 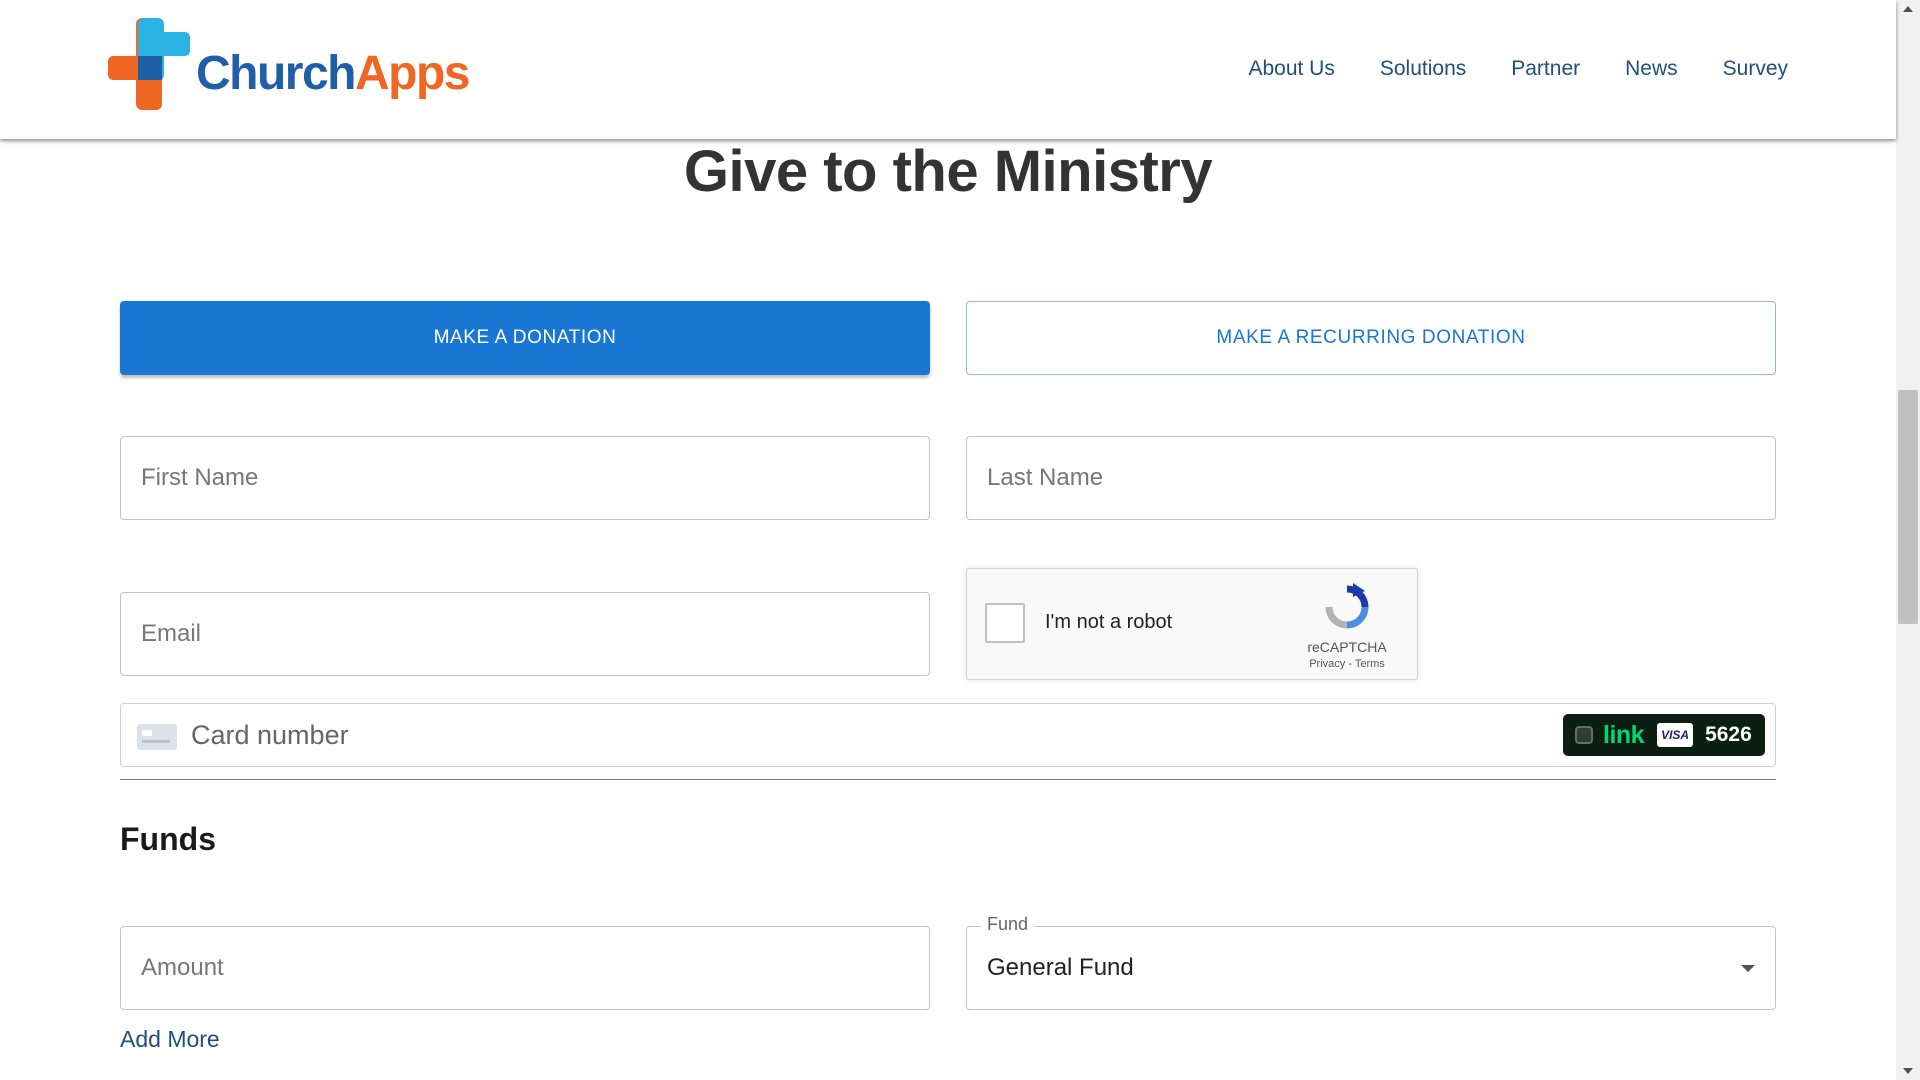 I want to click on scrollbar-thumb, so click(x=1908, y=507).